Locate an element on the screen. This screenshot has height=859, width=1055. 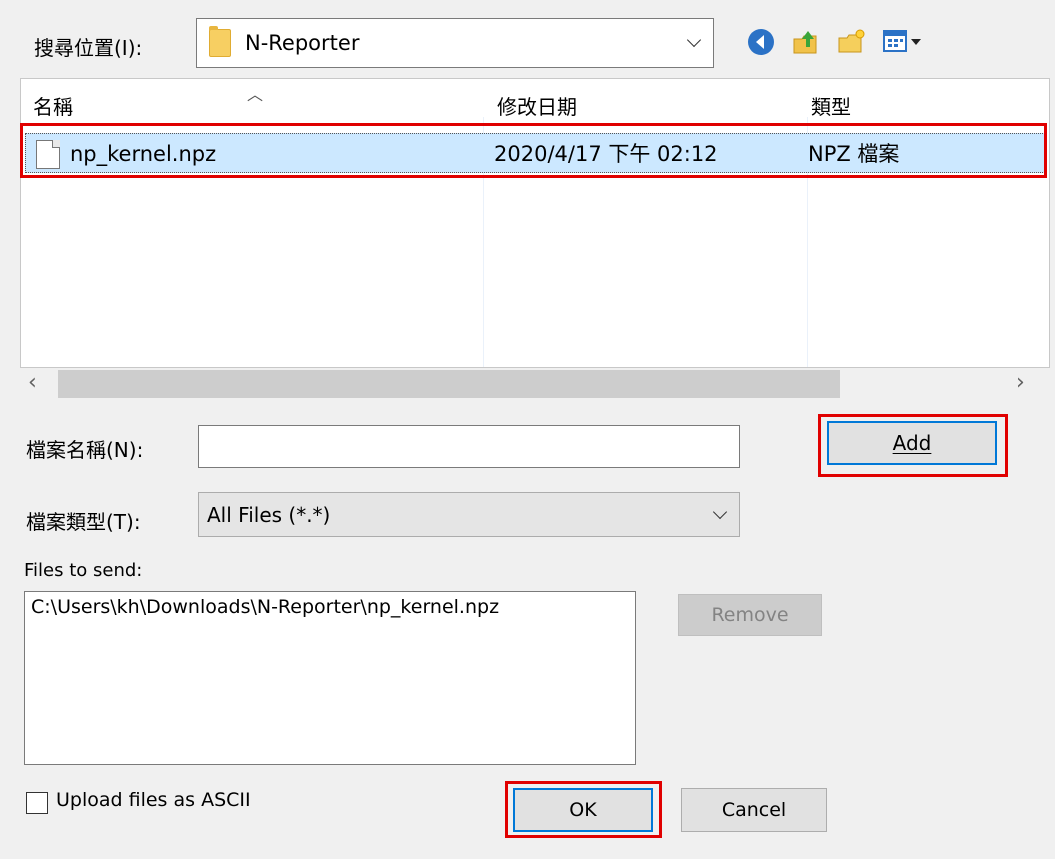
cancel-button: Cancel is located at coordinates (754, 810).